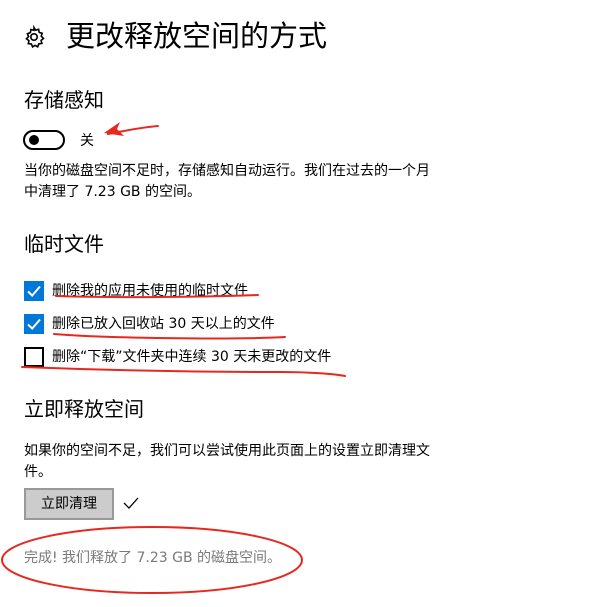 The height and width of the screenshot is (607, 591). Describe the element at coordinates (249, 462) in the screenshot. I see `free-space-description: 如果你的空间不足，我们可以尝试使用此页面上的设置立即清理文 件。` at that location.